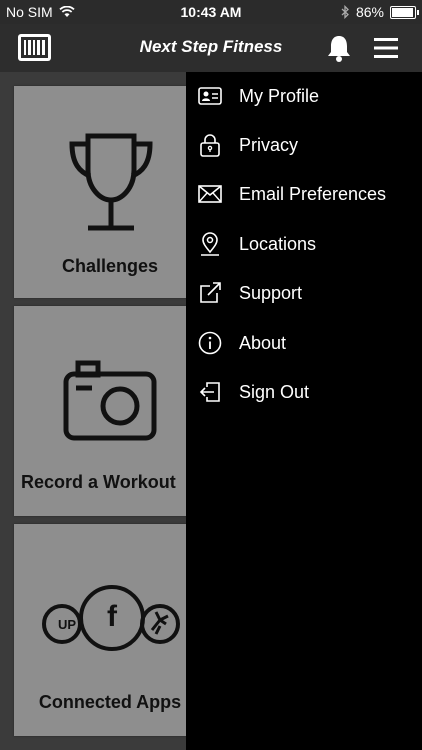 This screenshot has width=422, height=750. I want to click on lock-icon, so click(210, 145).